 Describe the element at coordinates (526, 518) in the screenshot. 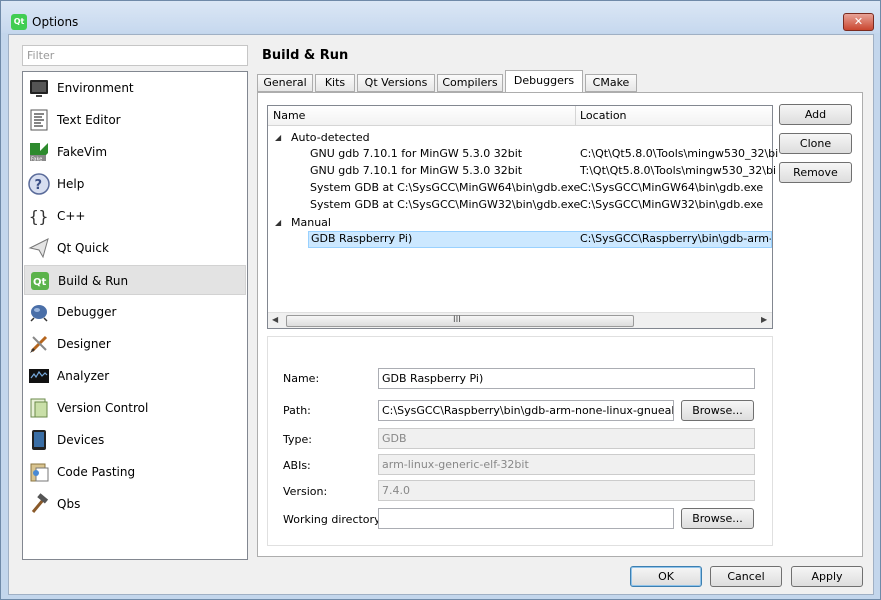

I see `working-directory-field` at that location.